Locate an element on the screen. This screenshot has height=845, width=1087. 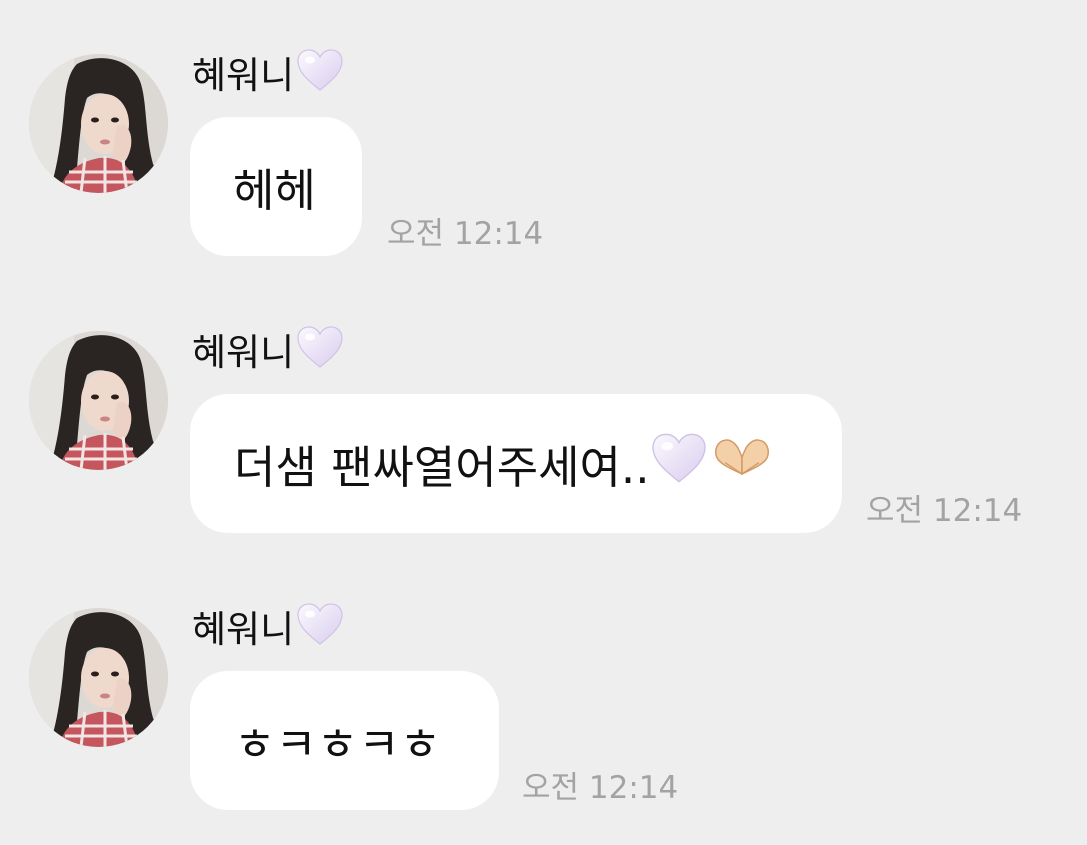
message-bubble: 헤헤 is located at coordinates (276, 186).